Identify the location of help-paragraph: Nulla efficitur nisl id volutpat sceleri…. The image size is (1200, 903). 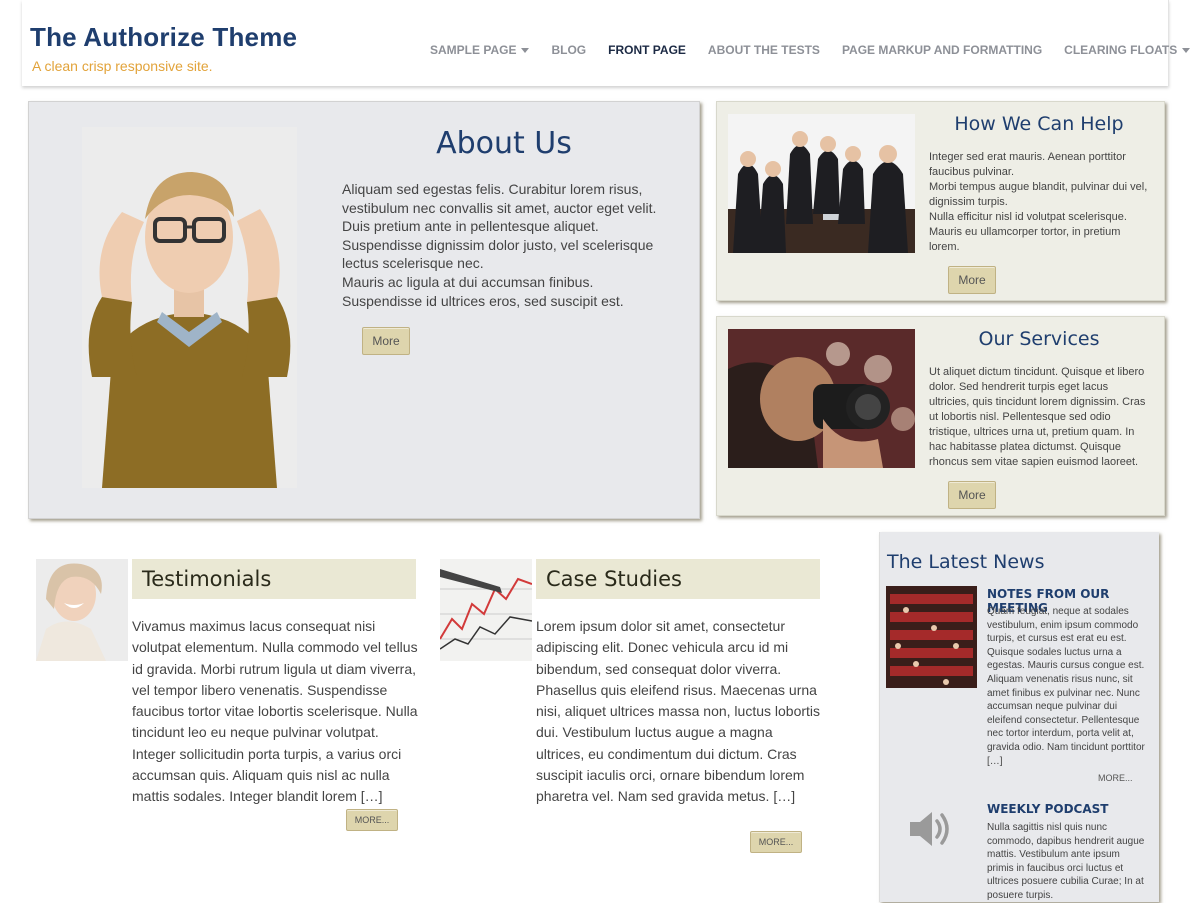
(1028, 232).